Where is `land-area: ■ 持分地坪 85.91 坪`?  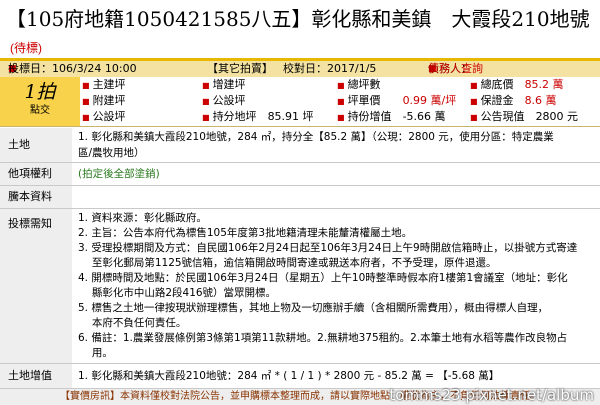 land-area: ■ 持分地坪 85.91 坪 is located at coordinates (258, 116).